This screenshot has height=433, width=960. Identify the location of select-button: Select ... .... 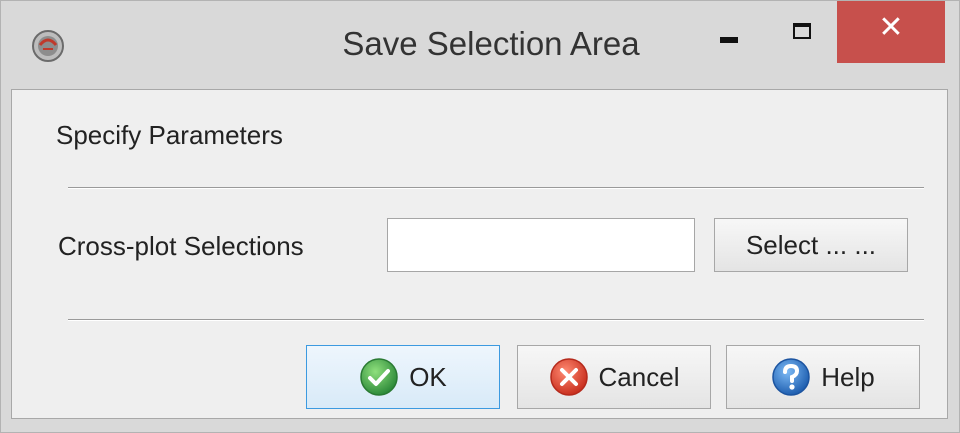
(811, 245).